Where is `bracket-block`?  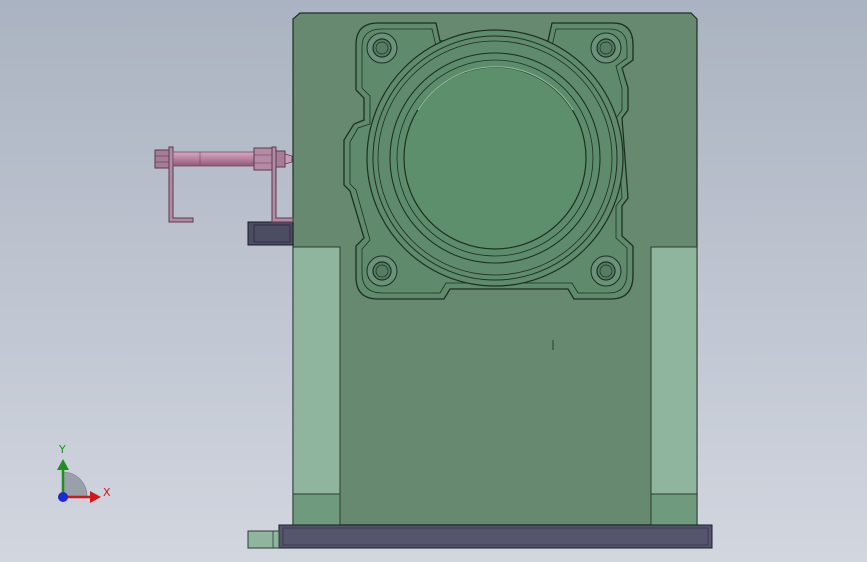
bracket-block is located at coordinates (270, 233).